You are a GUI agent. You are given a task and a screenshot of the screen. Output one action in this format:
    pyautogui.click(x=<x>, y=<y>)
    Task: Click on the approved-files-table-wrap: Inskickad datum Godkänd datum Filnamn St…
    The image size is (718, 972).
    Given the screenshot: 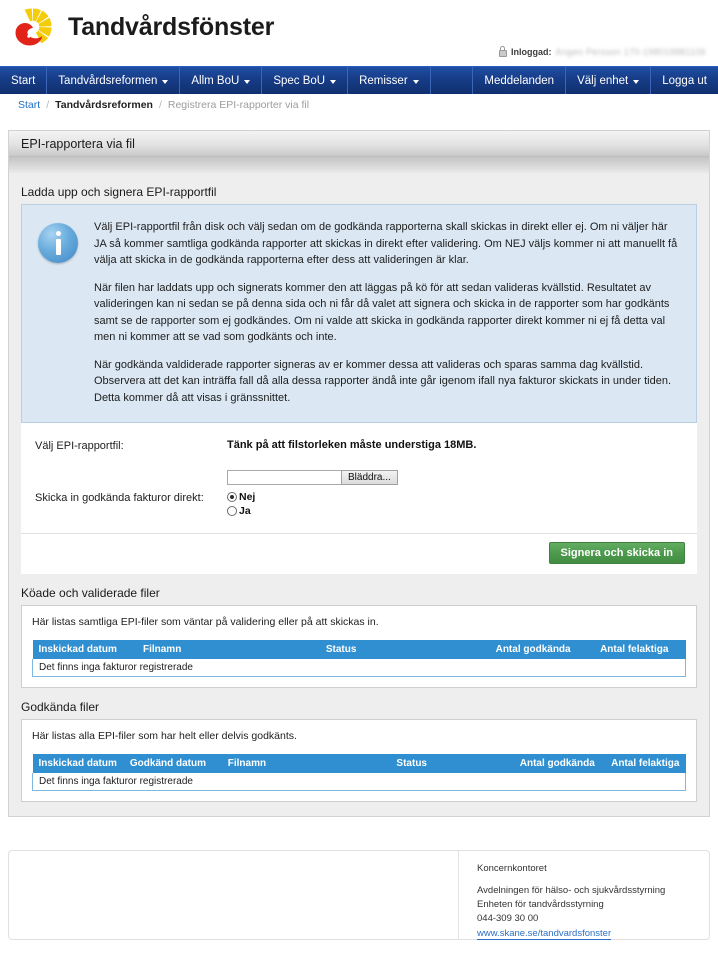 What is the action you would take?
    pyautogui.click(x=359, y=777)
    